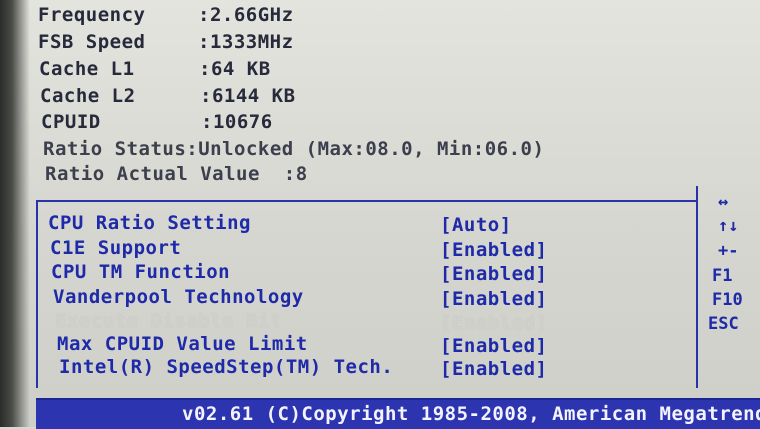  What do you see at coordinates (493, 346) in the screenshot?
I see `max-cpuid-value-limit-value: [Enabled]` at bounding box center [493, 346].